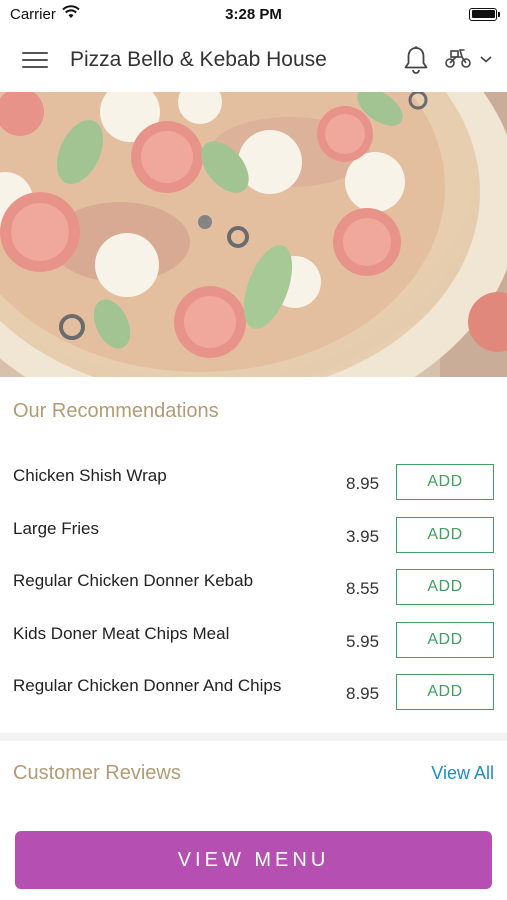 This screenshot has height=900, width=507. Describe the element at coordinates (253, 482) in the screenshot. I see `list-item: Chicken Shish Wrap 8.95 ADD` at that location.